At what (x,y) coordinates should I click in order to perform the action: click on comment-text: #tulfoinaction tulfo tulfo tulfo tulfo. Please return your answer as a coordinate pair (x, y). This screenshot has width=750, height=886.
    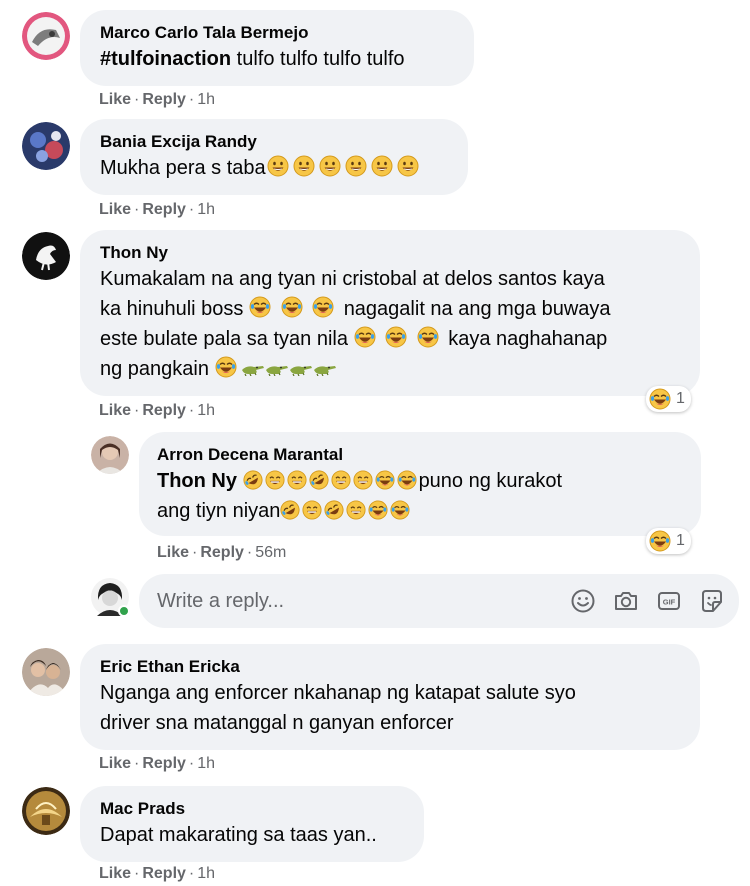
    Looking at the image, I should click on (277, 59).